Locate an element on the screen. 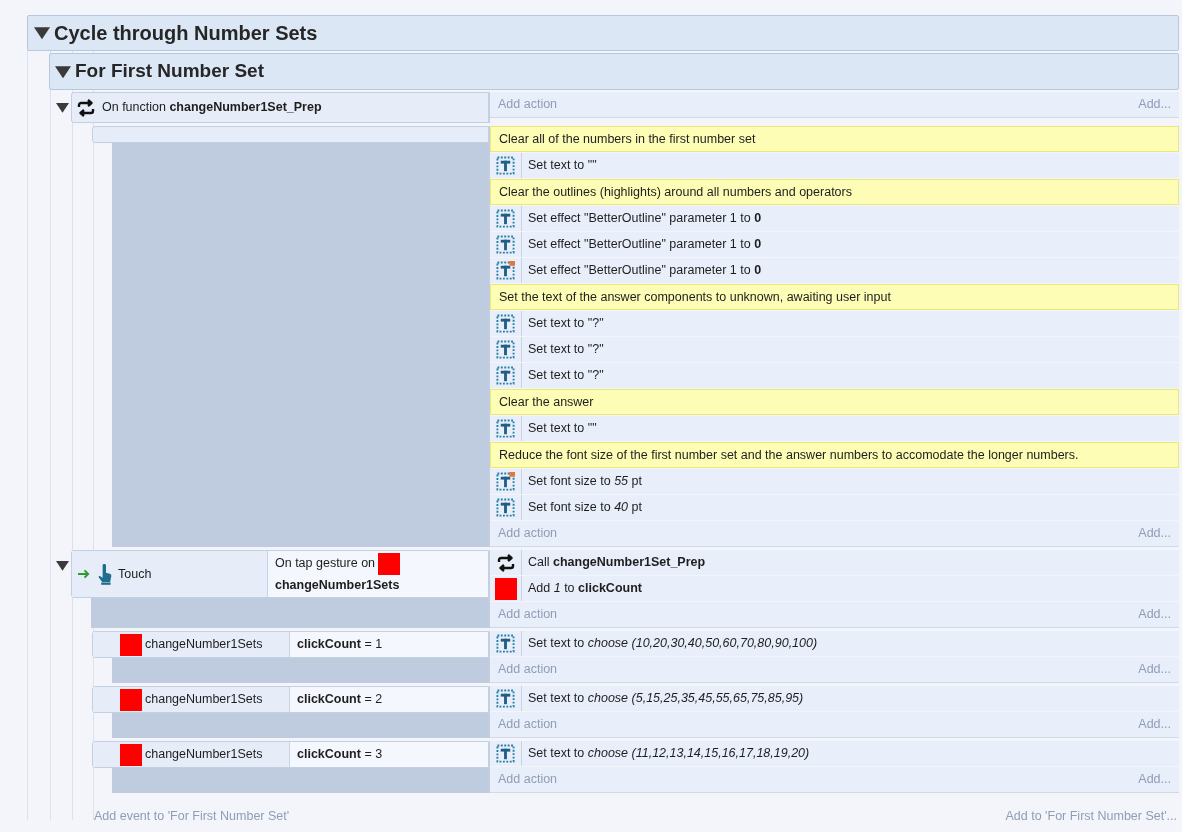  condition-text: On tap gesture on is located at coordinates (325, 563).